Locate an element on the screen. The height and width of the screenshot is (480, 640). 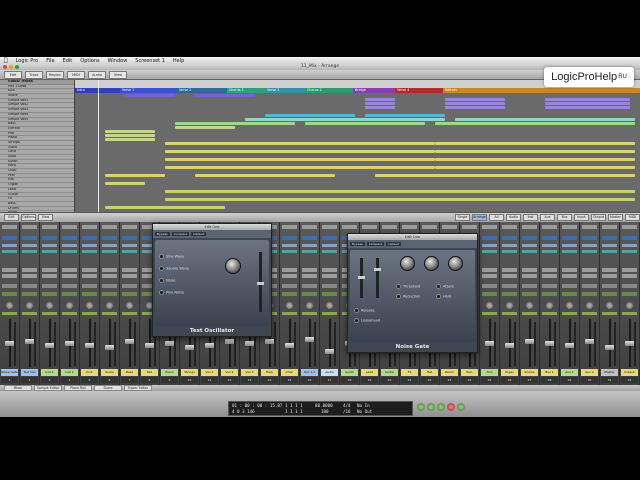
channel-name: Bass is located at coordinates (129, 372).